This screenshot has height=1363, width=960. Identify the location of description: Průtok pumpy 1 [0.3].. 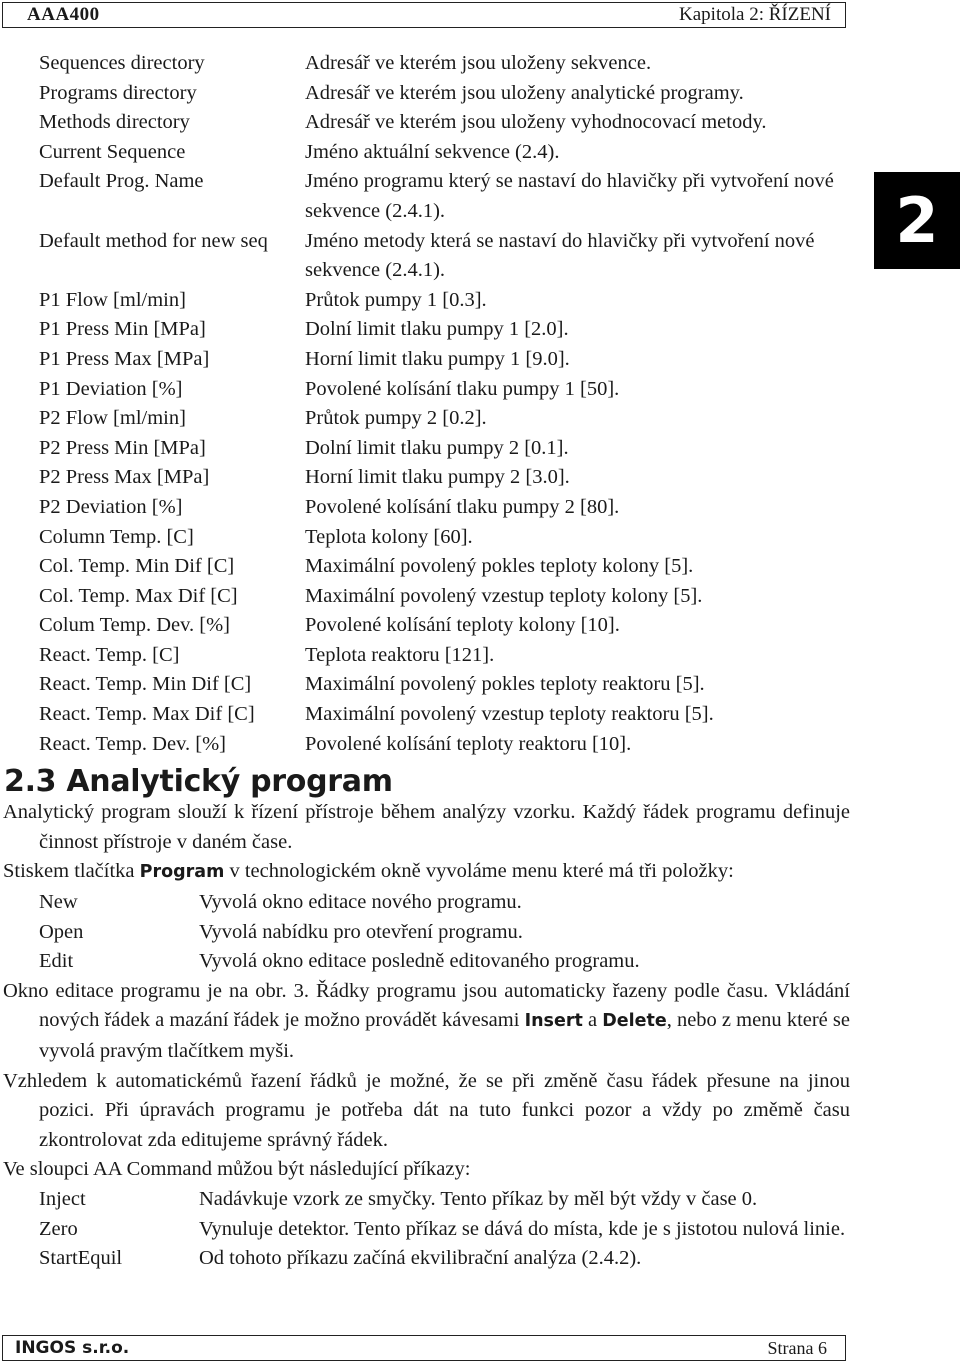
(396, 299).